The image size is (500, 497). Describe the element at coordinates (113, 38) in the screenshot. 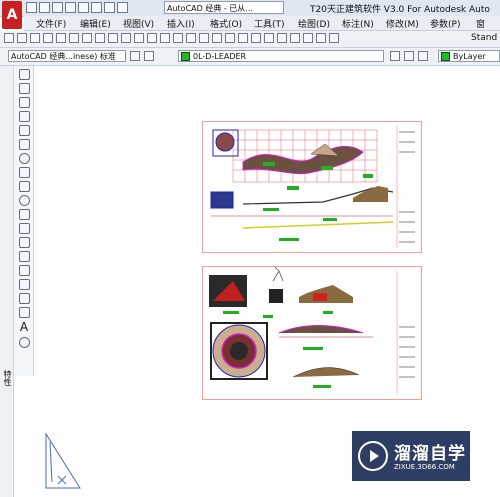

I see `copy-icon` at that location.